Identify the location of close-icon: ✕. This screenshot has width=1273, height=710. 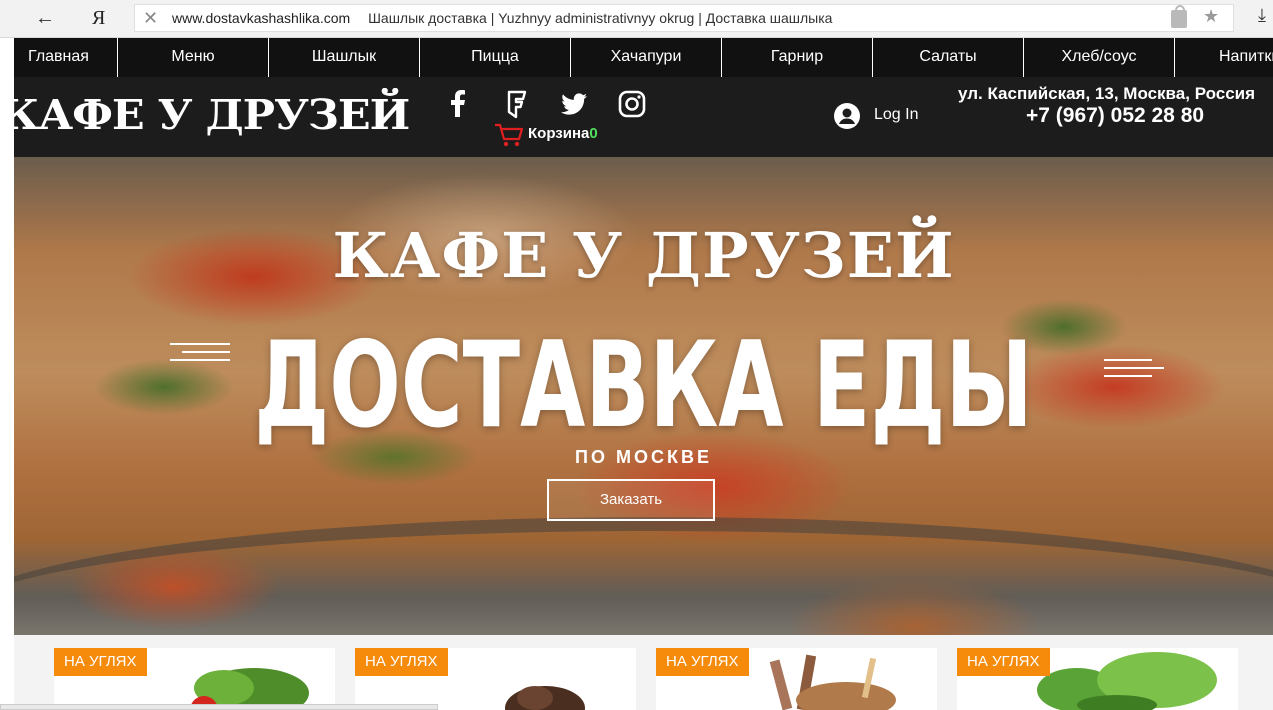
(150, 18).